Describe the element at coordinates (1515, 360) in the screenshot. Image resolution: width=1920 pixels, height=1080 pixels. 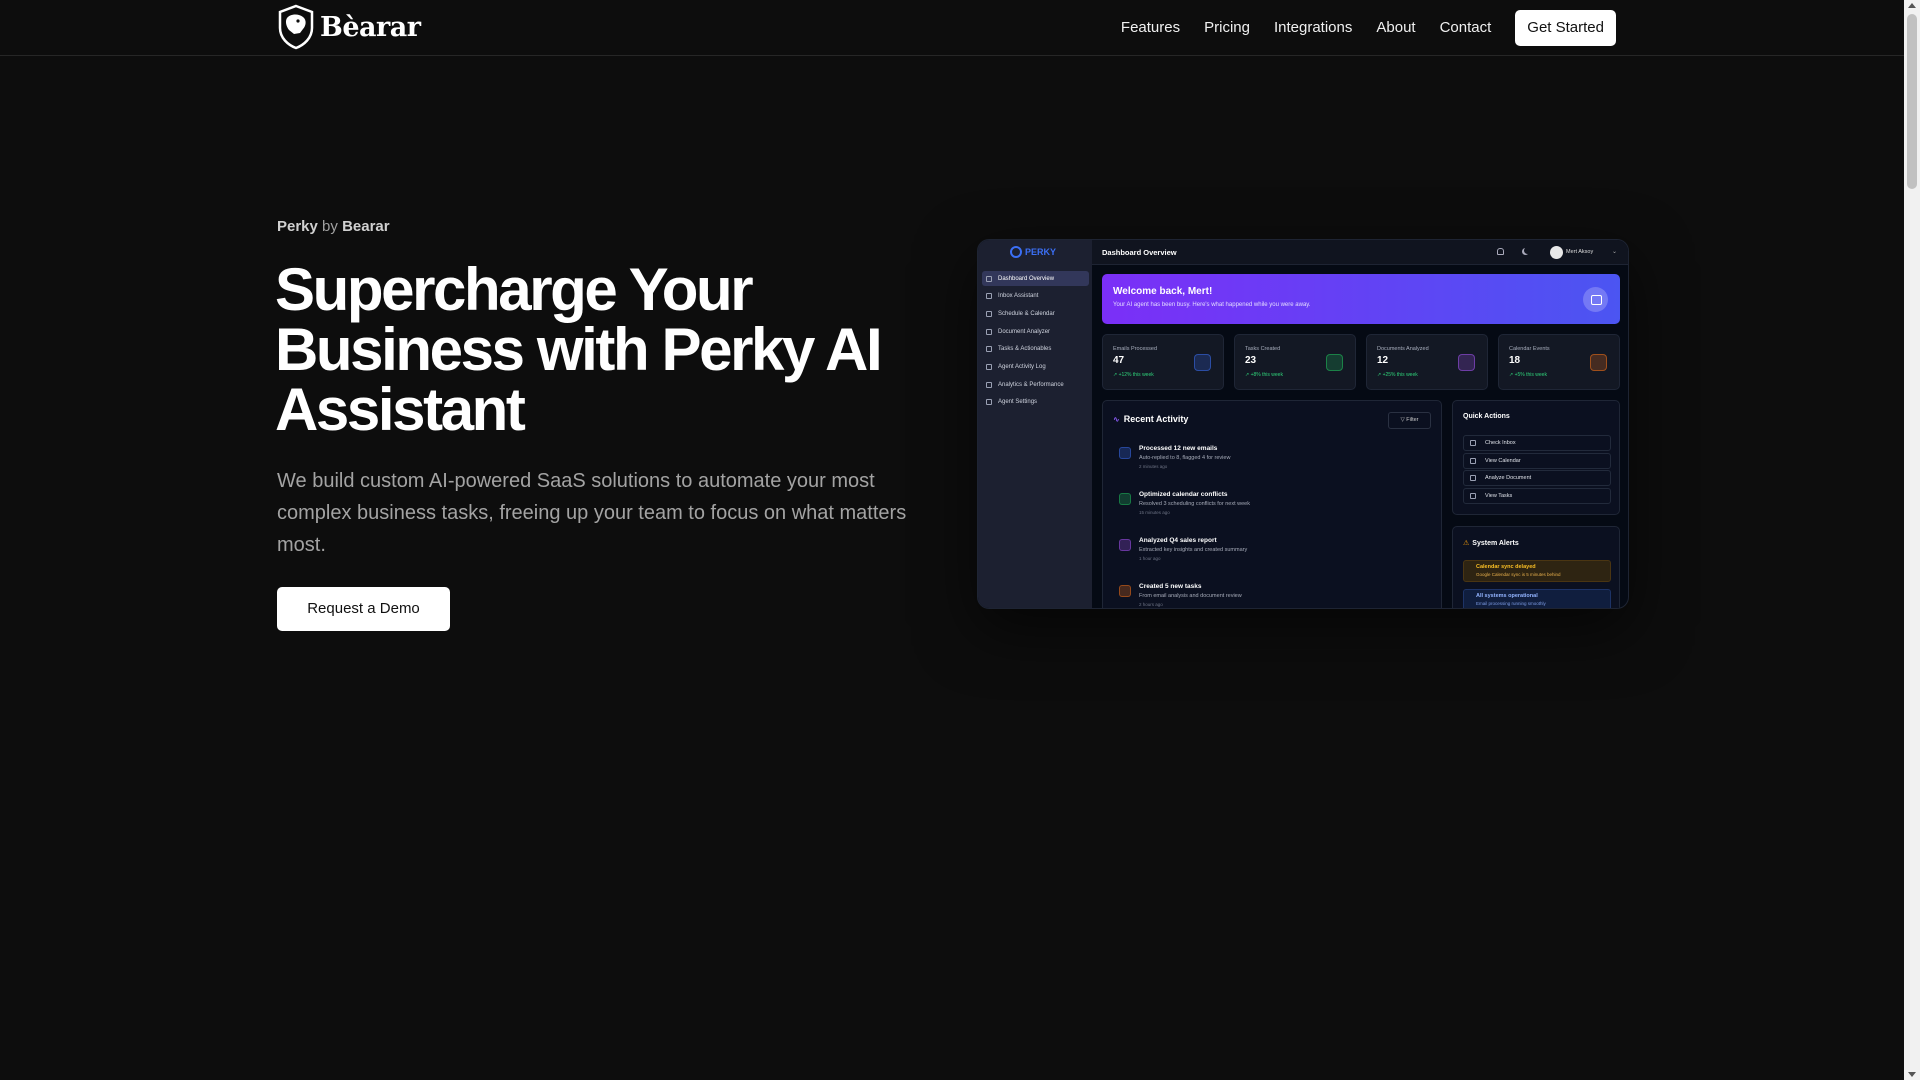
I see `stat-value: 18` at that location.